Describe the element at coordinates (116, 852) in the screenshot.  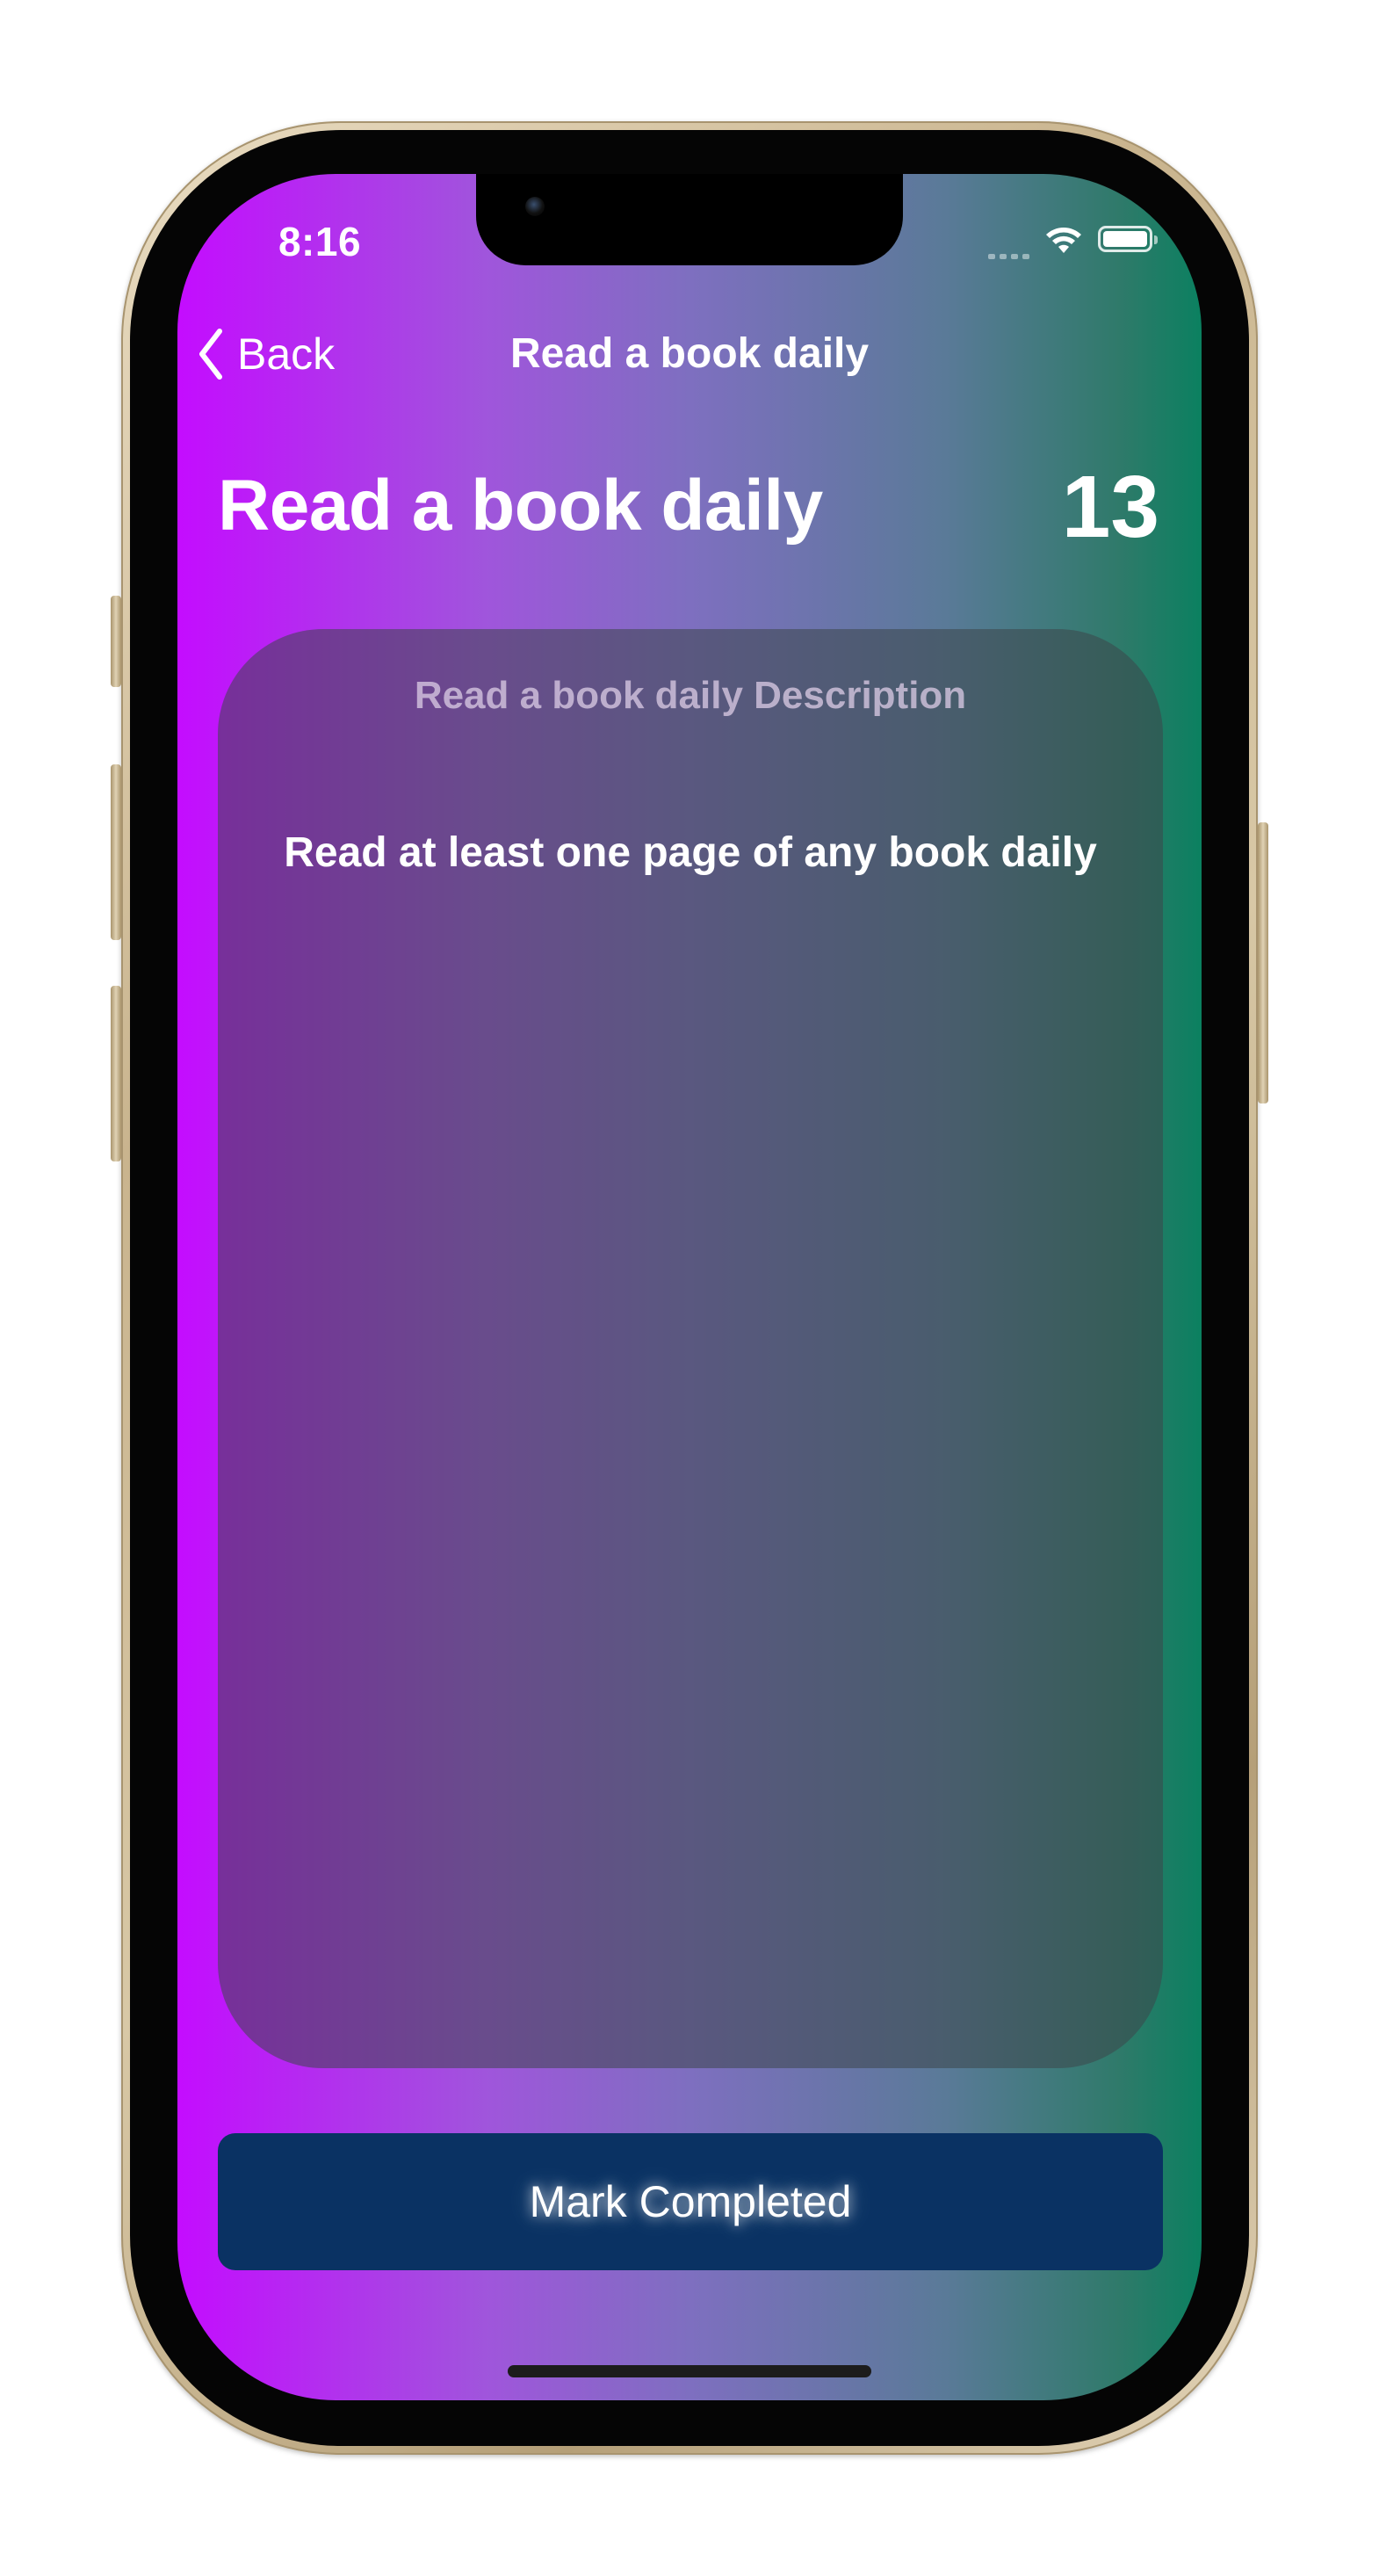
I see `volume-up-button` at that location.